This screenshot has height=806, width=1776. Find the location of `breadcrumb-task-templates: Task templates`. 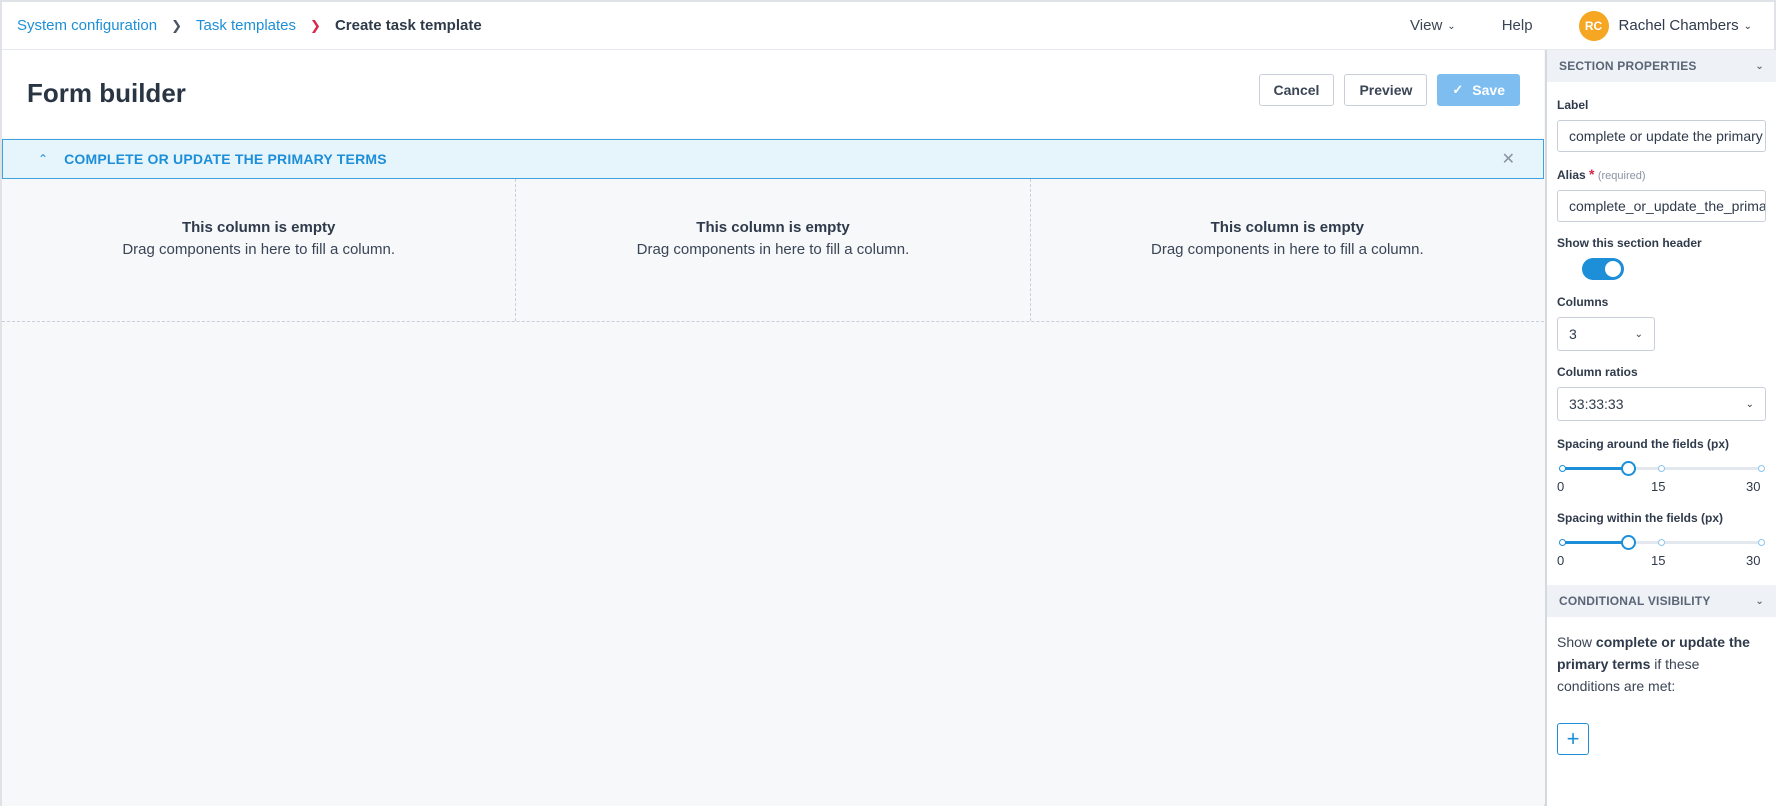

breadcrumb-task-templates: Task templates is located at coordinates (246, 25).